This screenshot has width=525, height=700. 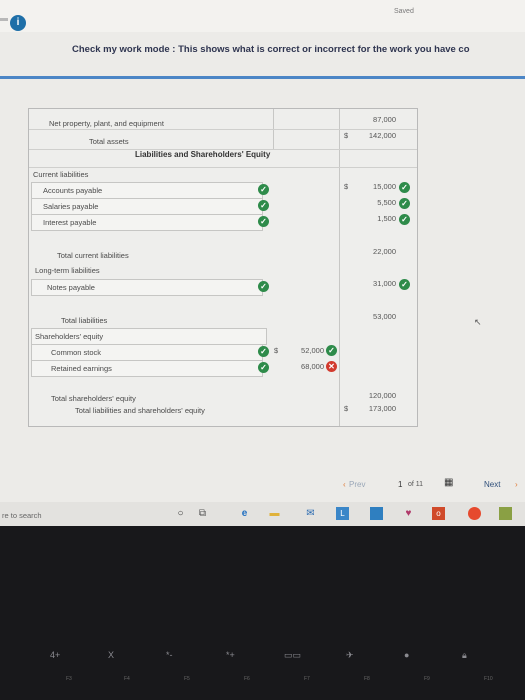 What do you see at coordinates (109, 141) in the screenshot?
I see `total-assets-label: Total assets` at bounding box center [109, 141].